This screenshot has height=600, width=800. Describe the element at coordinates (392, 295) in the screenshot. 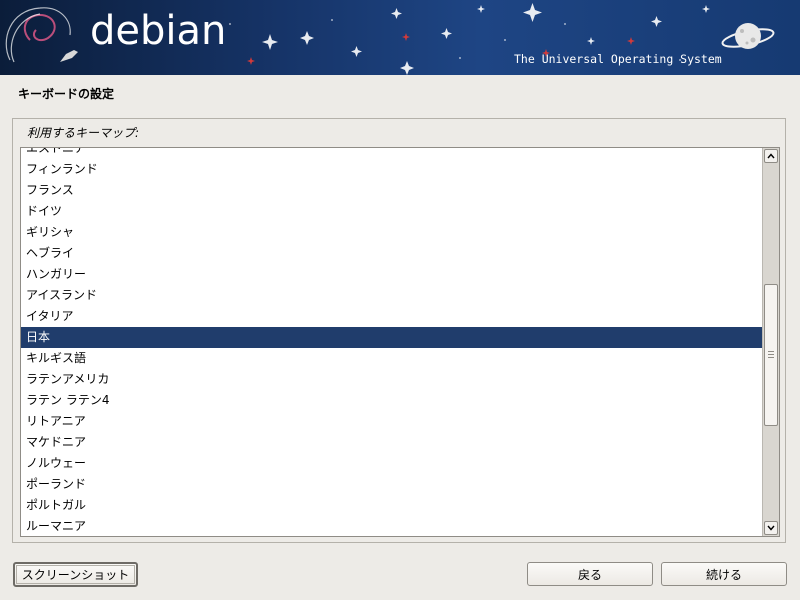

I see `list-item: アイスランド` at that location.